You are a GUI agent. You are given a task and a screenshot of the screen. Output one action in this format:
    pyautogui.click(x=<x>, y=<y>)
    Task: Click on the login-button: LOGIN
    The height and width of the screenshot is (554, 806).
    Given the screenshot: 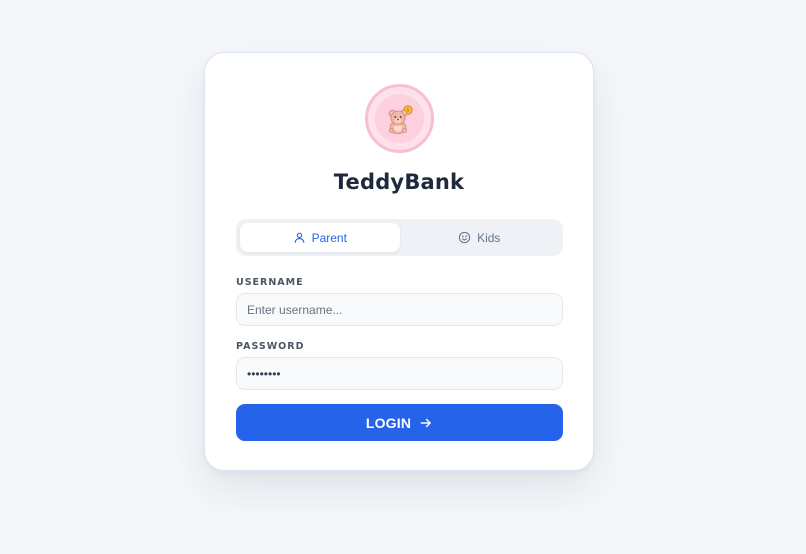 What is the action you would take?
    pyautogui.click(x=399, y=422)
    